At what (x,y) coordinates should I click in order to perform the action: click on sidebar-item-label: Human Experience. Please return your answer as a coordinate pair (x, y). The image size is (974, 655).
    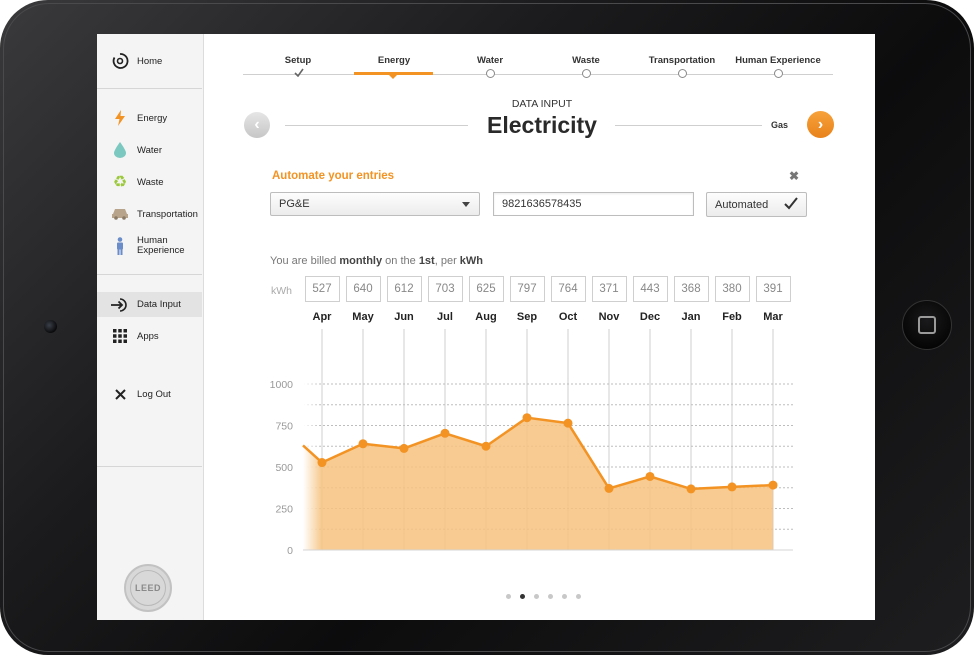
    Looking at the image, I should click on (161, 245).